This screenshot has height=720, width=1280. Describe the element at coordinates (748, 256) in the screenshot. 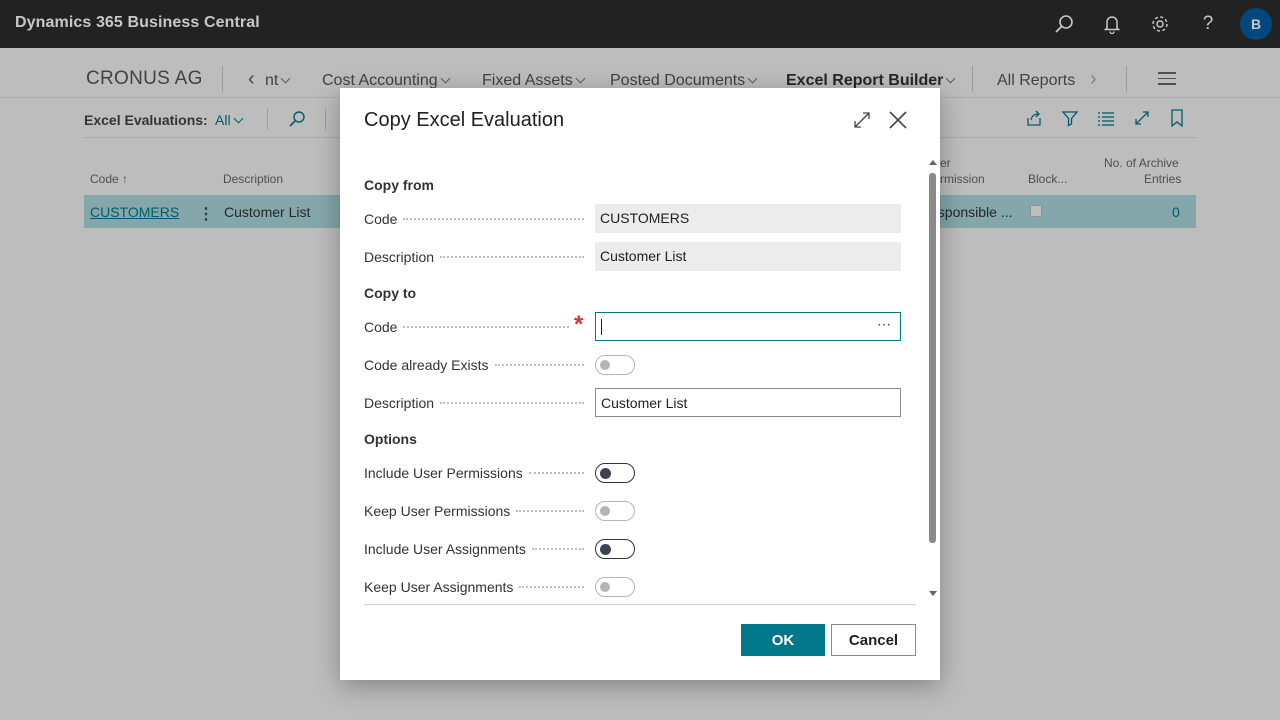

I see `from-description-field: Customer List` at that location.